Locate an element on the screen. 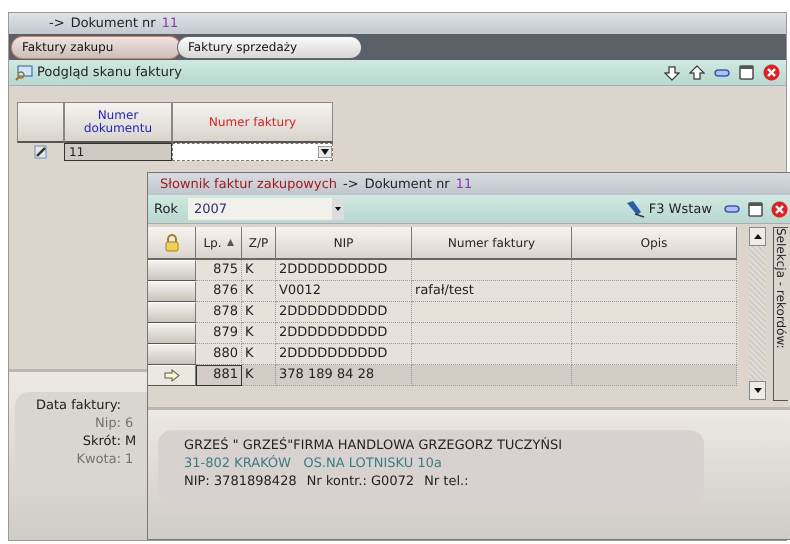 This screenshot has height=544, width=790. column-header: Numer dokumentu is located at coordinates (118, 122).